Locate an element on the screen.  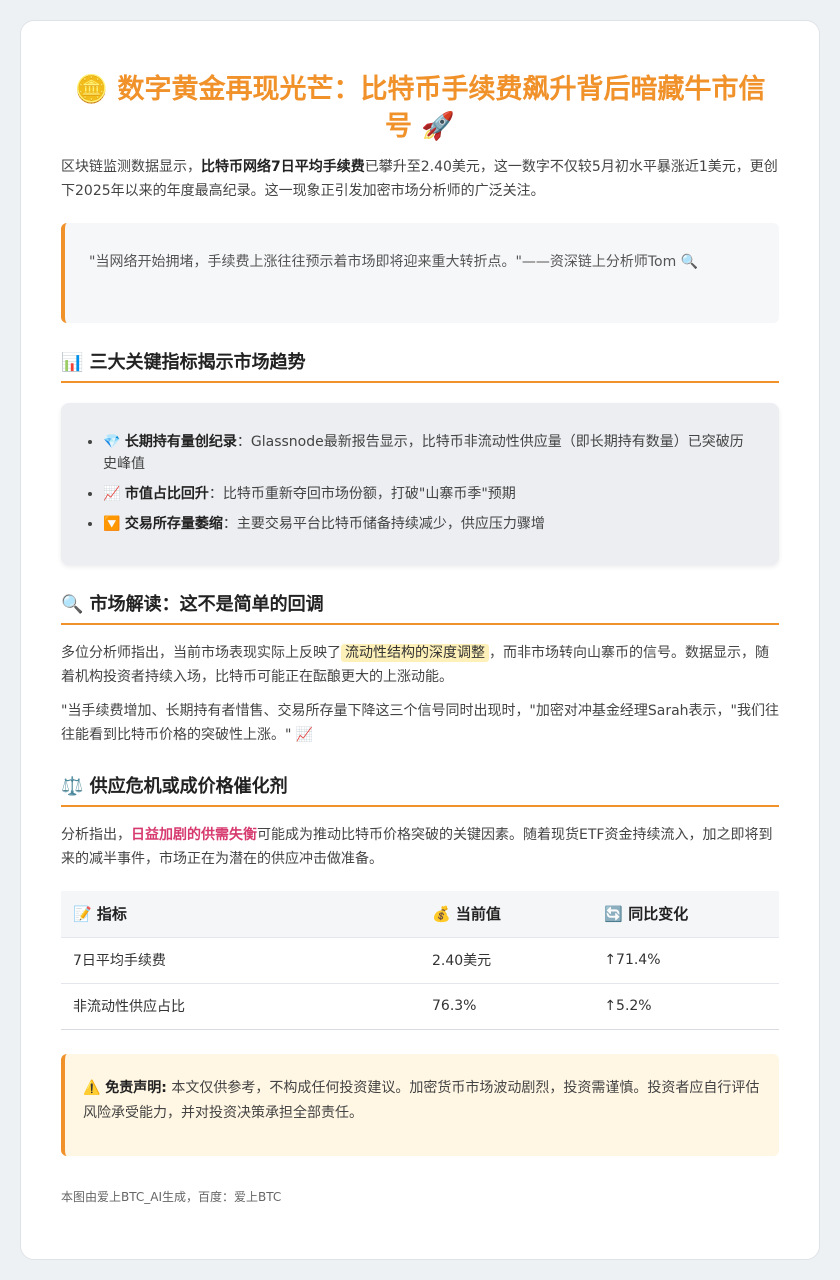
highlight-text: 流动性结构的深度调整 is located at coordinates (415, 653).